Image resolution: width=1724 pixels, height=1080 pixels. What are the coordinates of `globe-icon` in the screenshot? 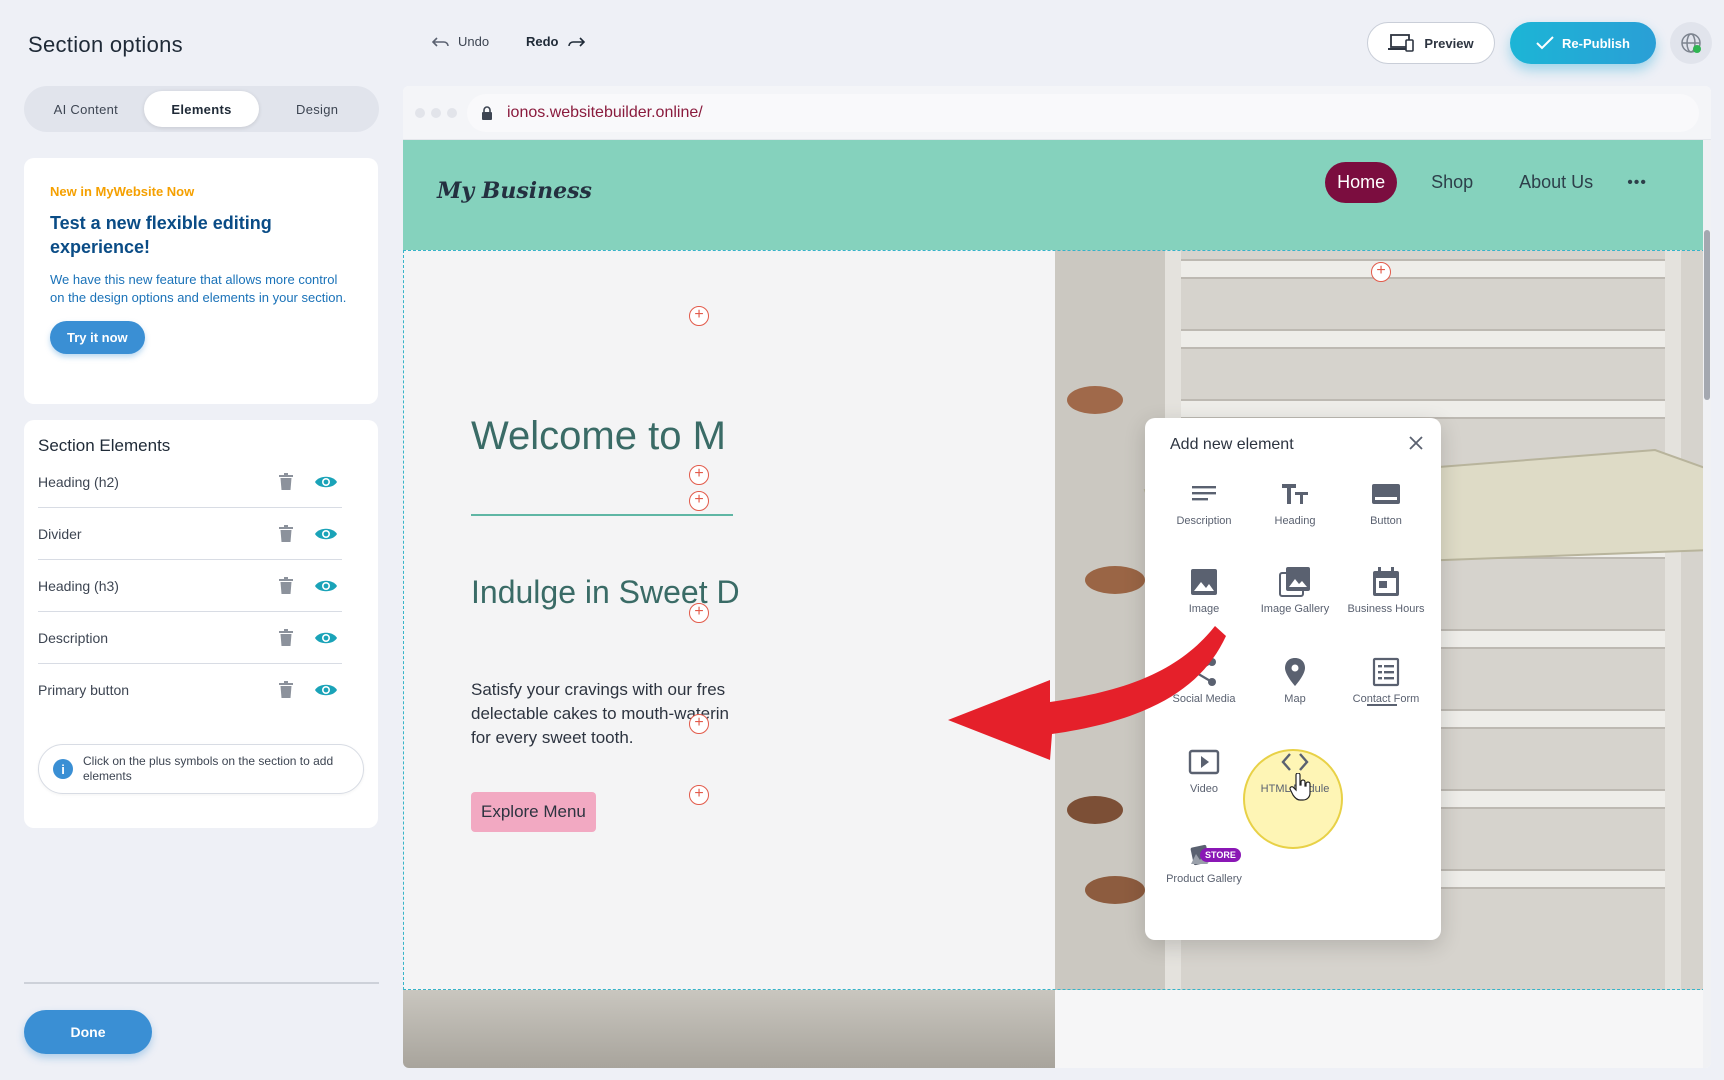 It's located at (1691, 43).